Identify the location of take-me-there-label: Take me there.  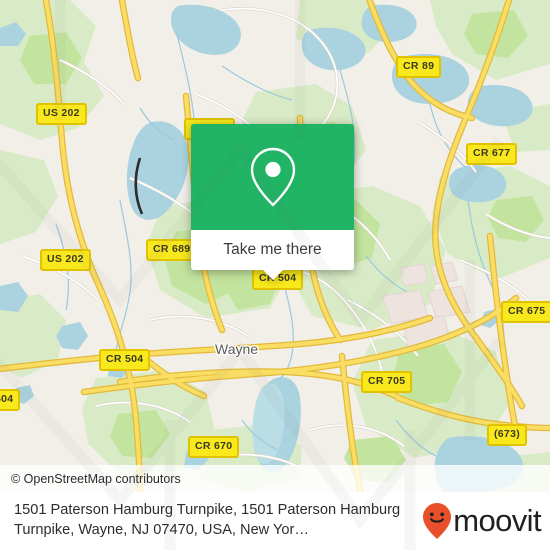
(272, 249).